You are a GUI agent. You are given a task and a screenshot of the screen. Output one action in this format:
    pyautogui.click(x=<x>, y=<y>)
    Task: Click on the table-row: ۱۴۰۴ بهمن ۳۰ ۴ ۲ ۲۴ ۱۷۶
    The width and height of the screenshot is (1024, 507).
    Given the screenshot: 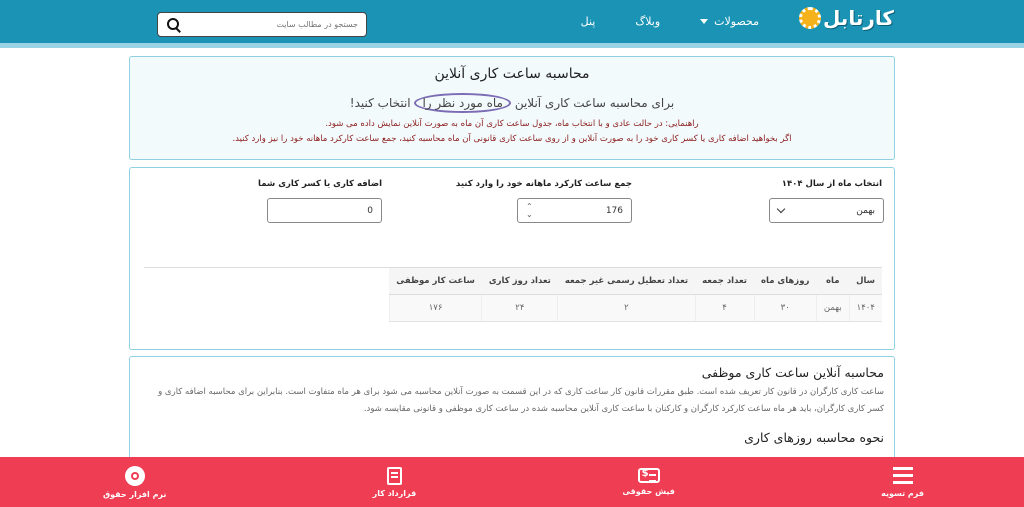 What is the action you would take?
    pyautogui.click(x=635, y=308)
    